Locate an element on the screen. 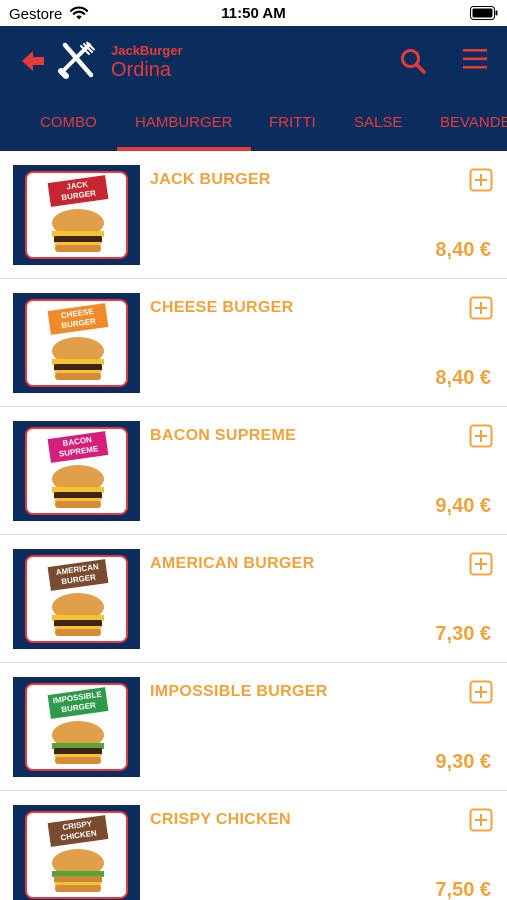 The width and height of the screenshot is (507, 900). product-name: JACK BURGER is located at coordinates (210, 179).